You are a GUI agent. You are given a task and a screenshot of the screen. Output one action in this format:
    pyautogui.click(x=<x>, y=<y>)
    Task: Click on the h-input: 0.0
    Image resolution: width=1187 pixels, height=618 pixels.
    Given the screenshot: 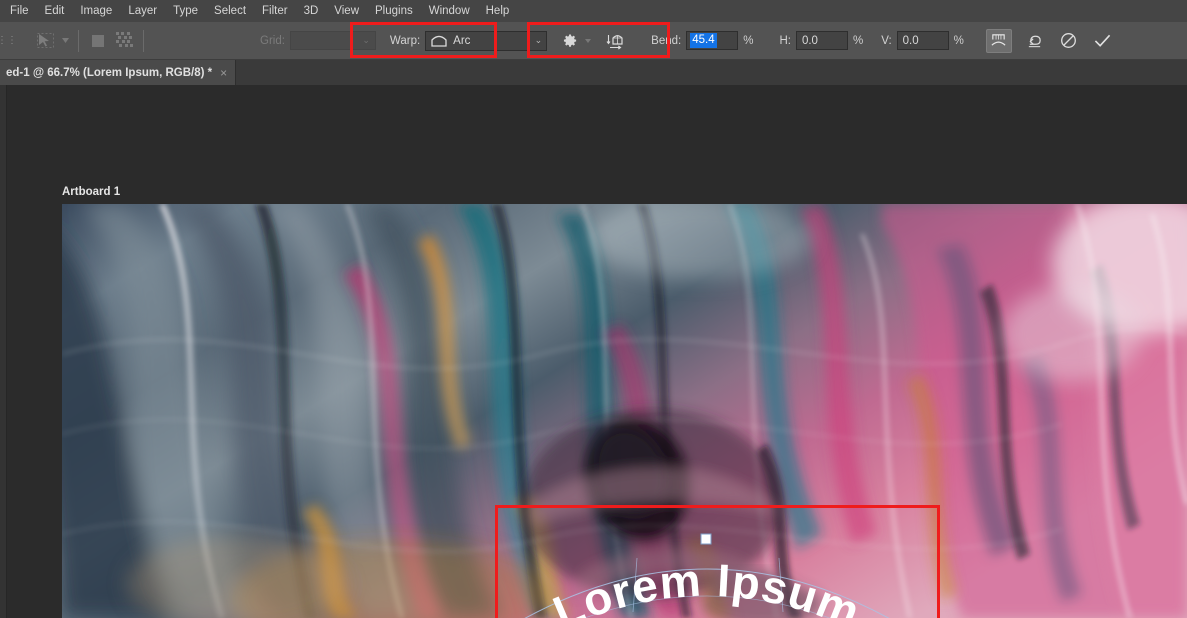 What is the action you would take?
    pyautogui.click(x=821, y=40)
    